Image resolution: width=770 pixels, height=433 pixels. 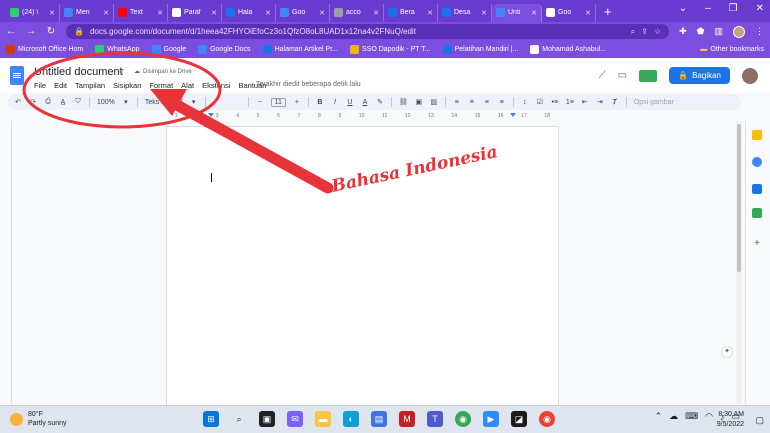 I want to click on decrease-indent-icon: ⇤, so click(x=585, y=102).